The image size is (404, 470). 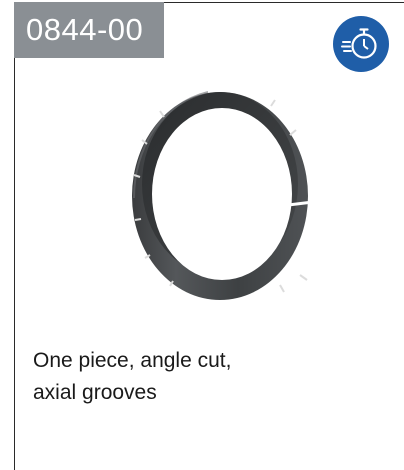 What do you see at coordinates (95, 392) in the screenshot?
I see `description-line-2: axial grooves` at bounding box center [95, 392].